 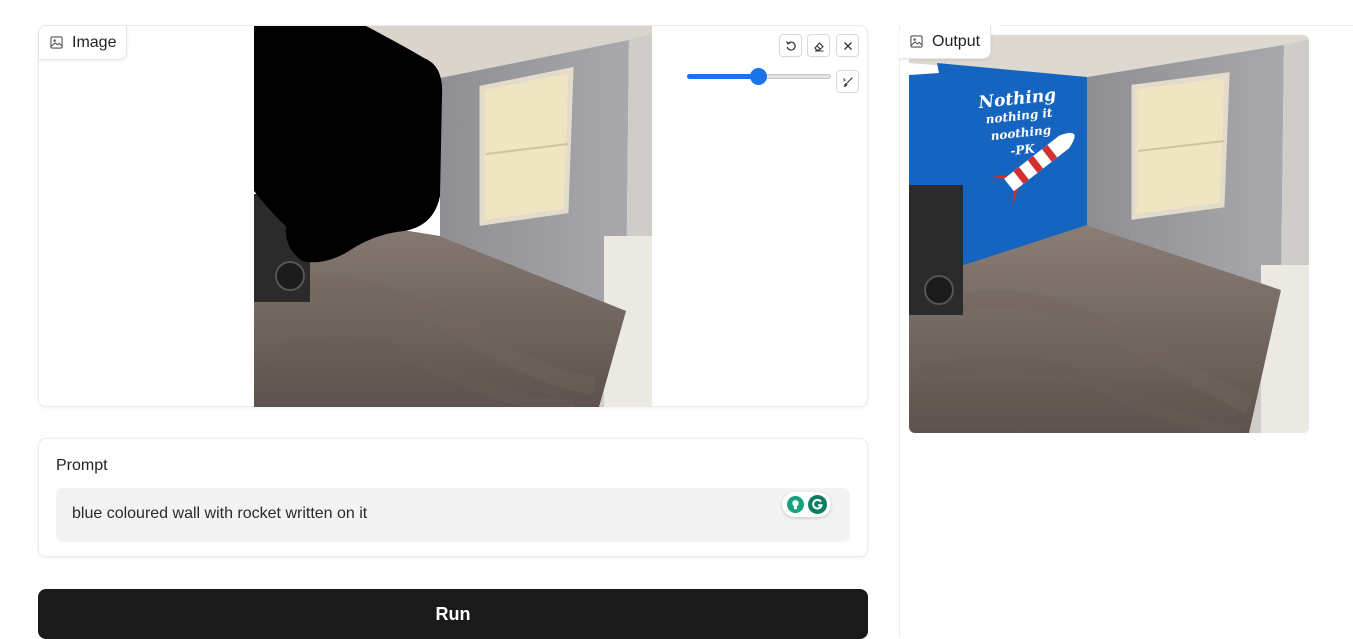 I want to click on undo-icon, so click(x=790, y=45).